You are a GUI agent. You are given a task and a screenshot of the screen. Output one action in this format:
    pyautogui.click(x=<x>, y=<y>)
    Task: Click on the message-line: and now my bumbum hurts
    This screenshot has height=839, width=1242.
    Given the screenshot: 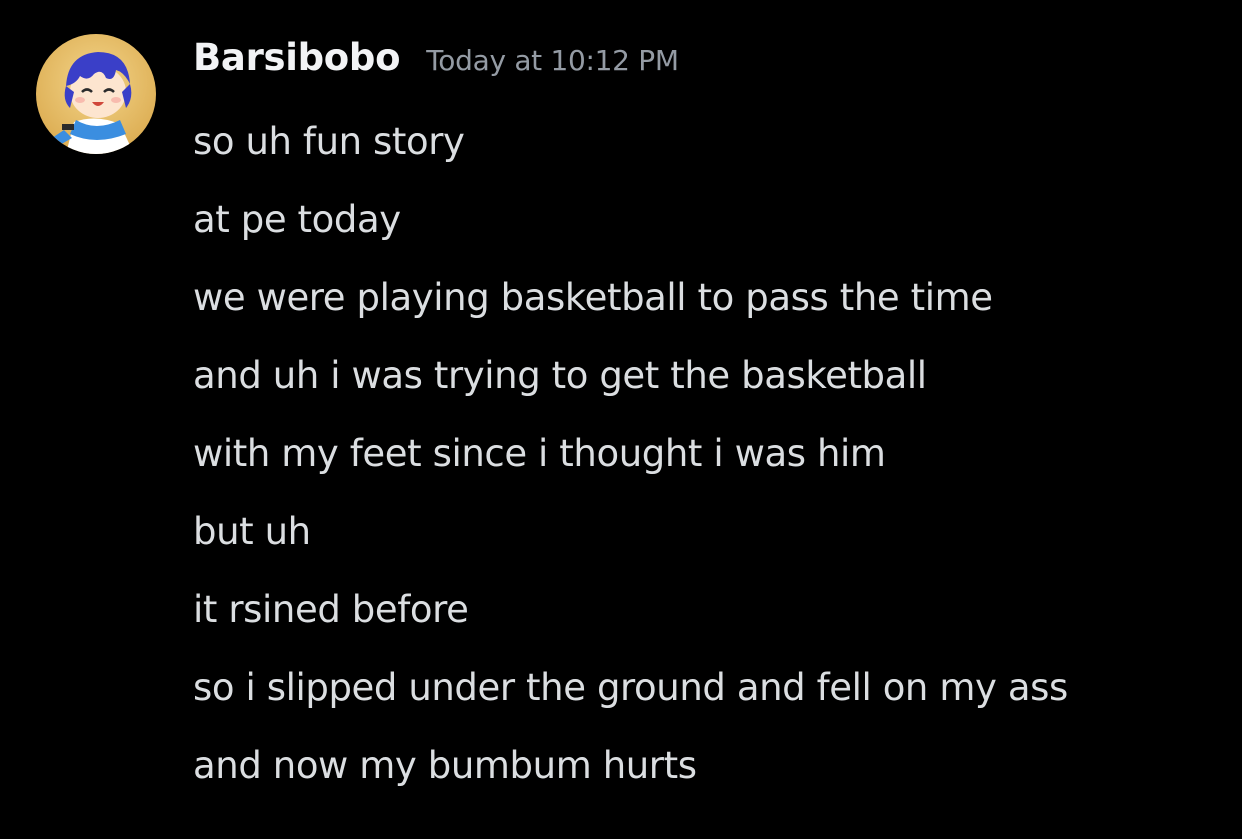 What is the action you would take?
    pyautogui.click(x=445, y=765)
    